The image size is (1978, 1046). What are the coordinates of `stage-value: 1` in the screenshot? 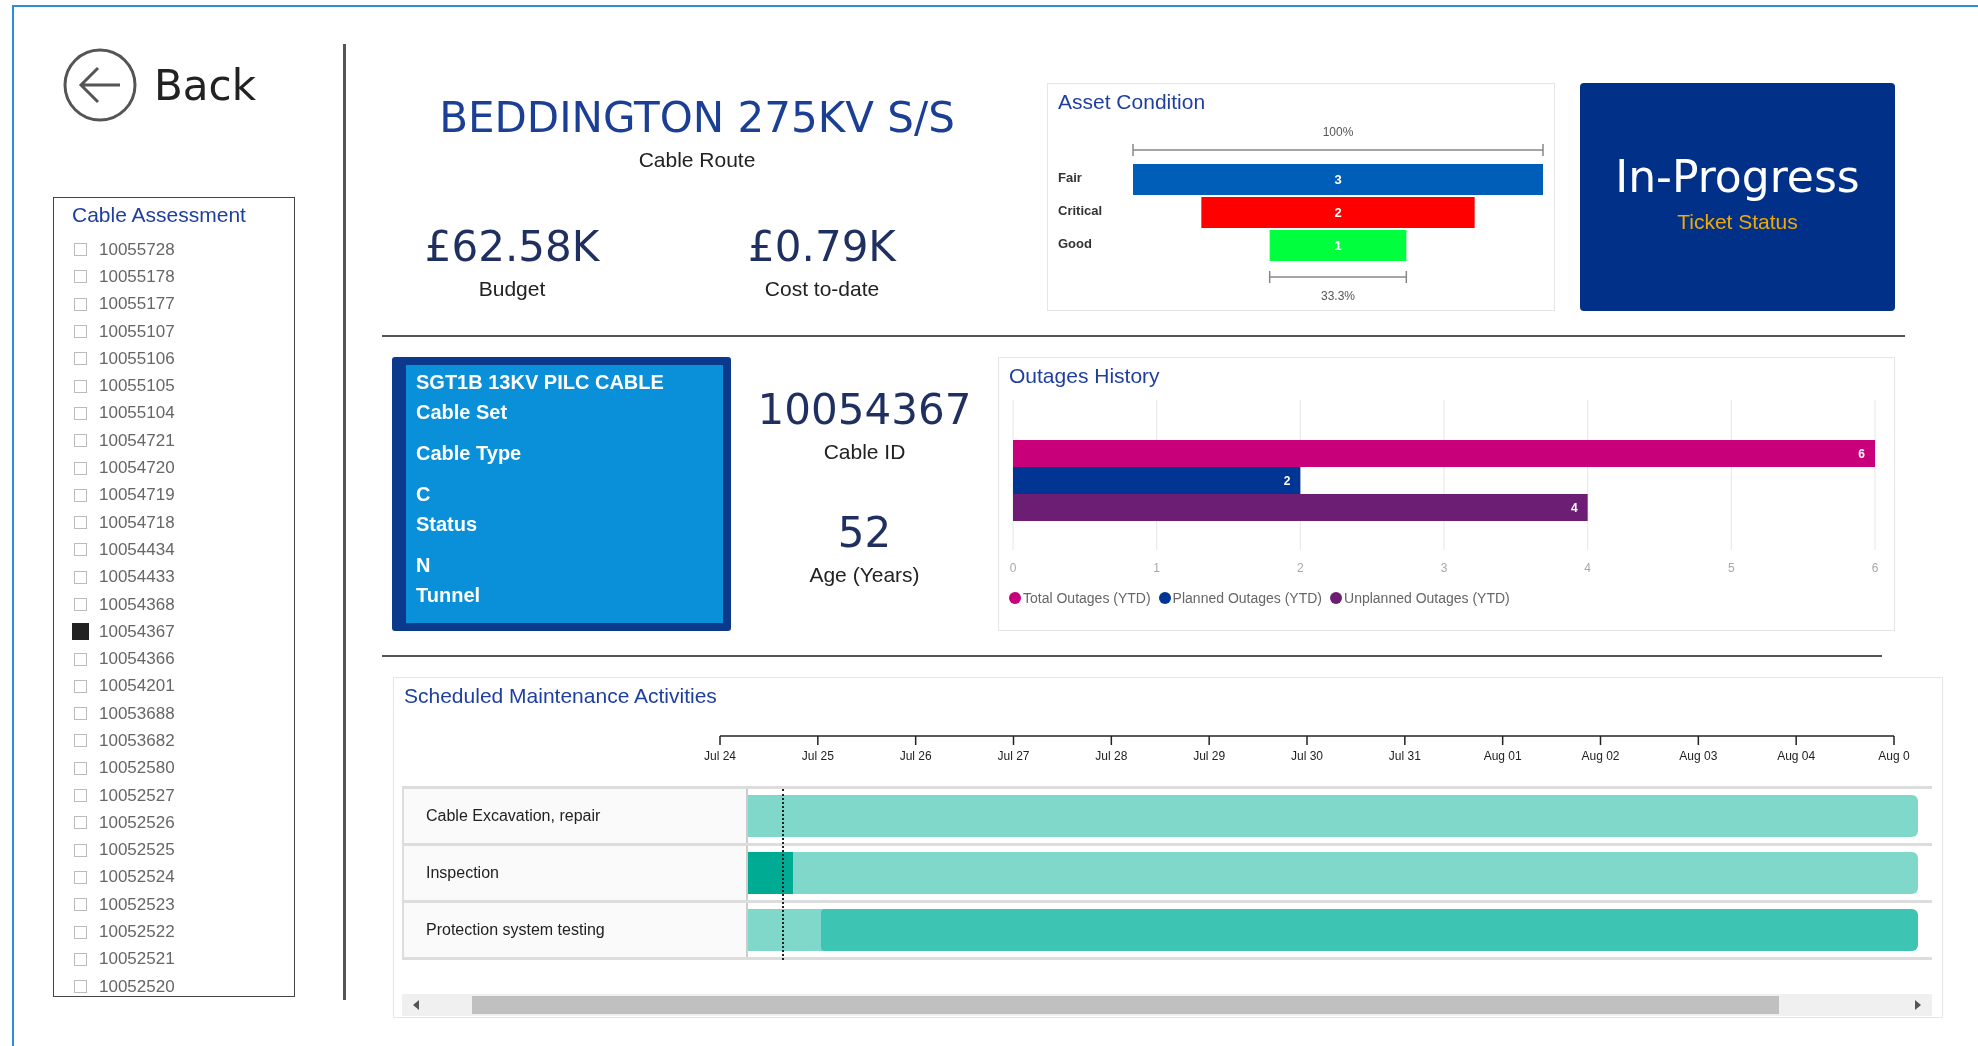 It's located at (1338, 245).